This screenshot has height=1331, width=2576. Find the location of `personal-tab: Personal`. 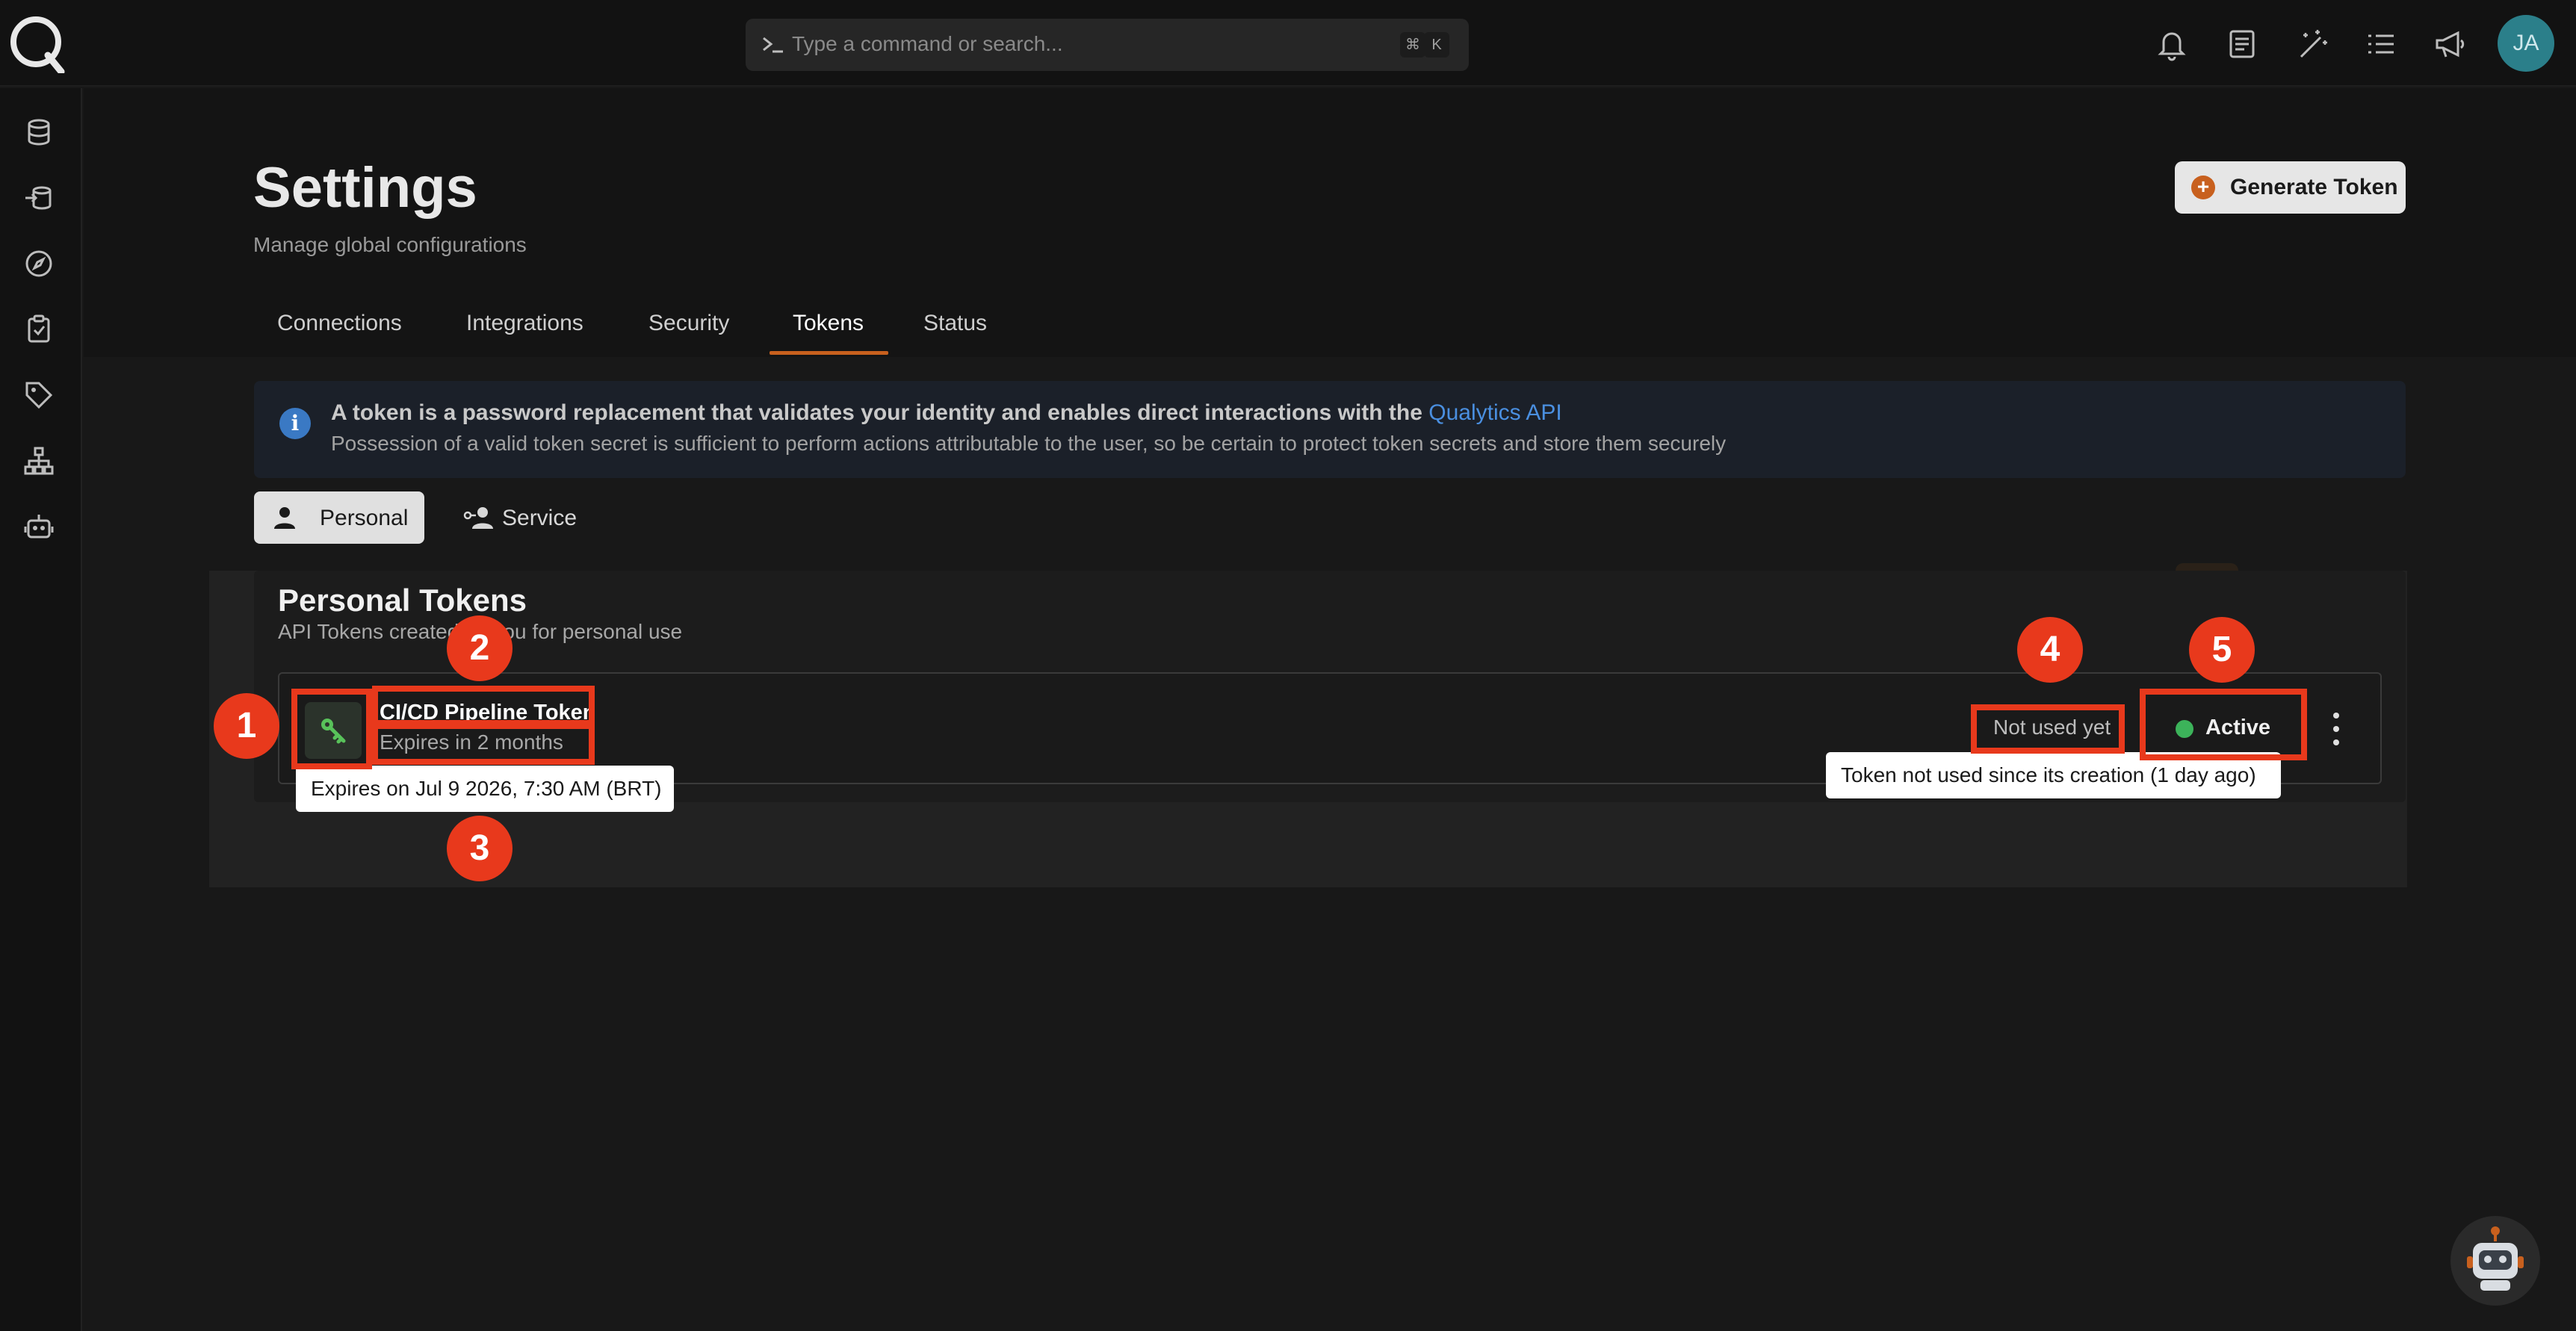

personal-tab: Personal is located at coordinates (339, 517).